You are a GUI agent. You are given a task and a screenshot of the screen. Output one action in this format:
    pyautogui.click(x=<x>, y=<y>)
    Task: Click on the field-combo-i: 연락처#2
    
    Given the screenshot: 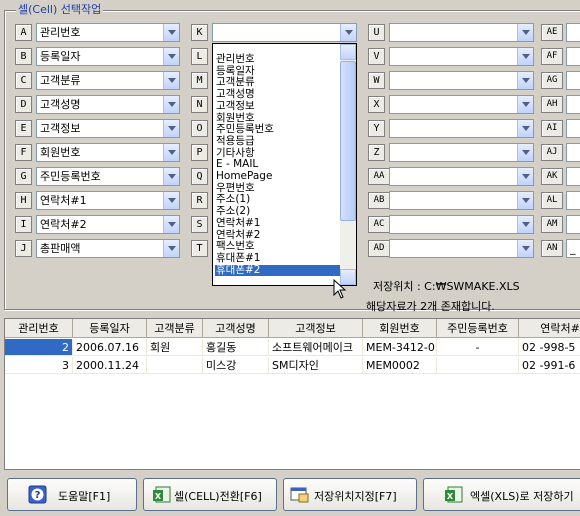 What is the action you would take?
    pyautogui.click(x=108, y=224)
    